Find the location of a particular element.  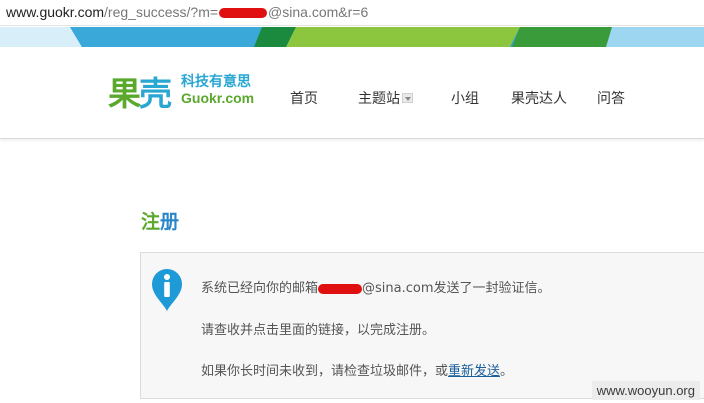

resend-link: 重新发送 is located at coordinates (474, 371).